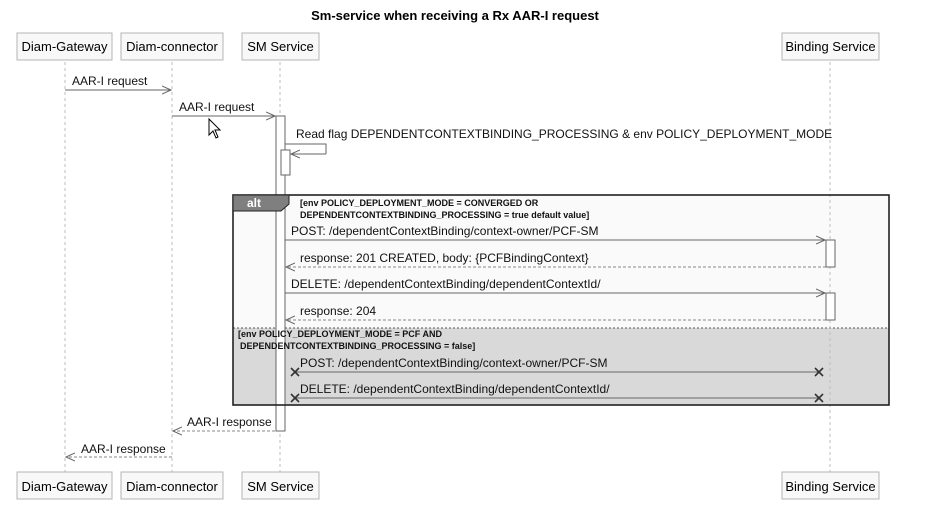 This screenshot has width=938, height=518. Describe the element at coordinates (254, 203) in the screenshot. I see `alt-label: alt` at that location.